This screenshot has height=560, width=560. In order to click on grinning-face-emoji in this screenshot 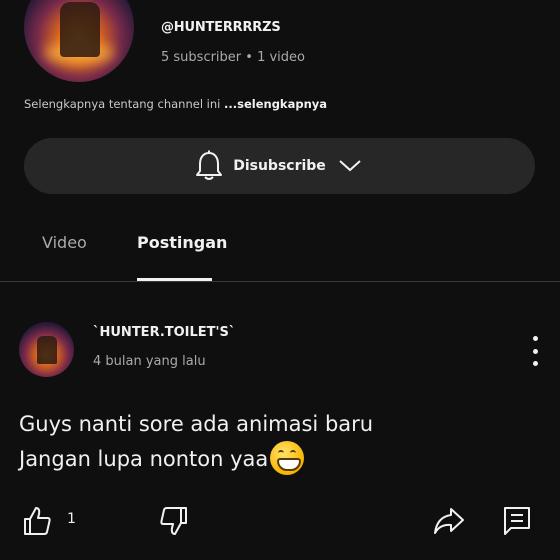, I will do `click(287, 458)`.